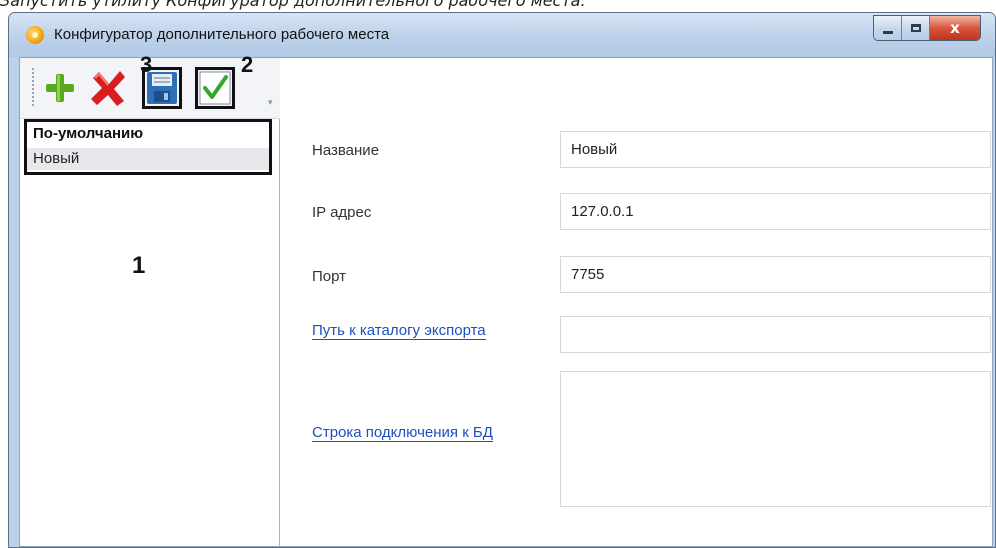 This screenshot has width=996, height=548. What do you see at coordinates (33, 88) in the screenshot?
I see `toolbar-grip` at bounding box center [33, 88].